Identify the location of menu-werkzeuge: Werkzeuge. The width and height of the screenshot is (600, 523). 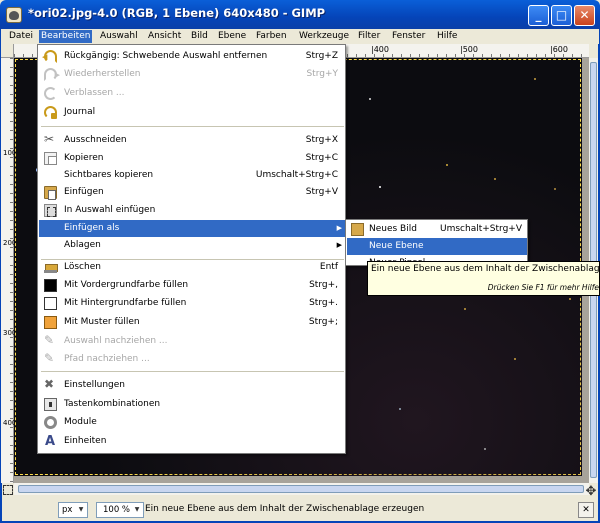
(324, 36).